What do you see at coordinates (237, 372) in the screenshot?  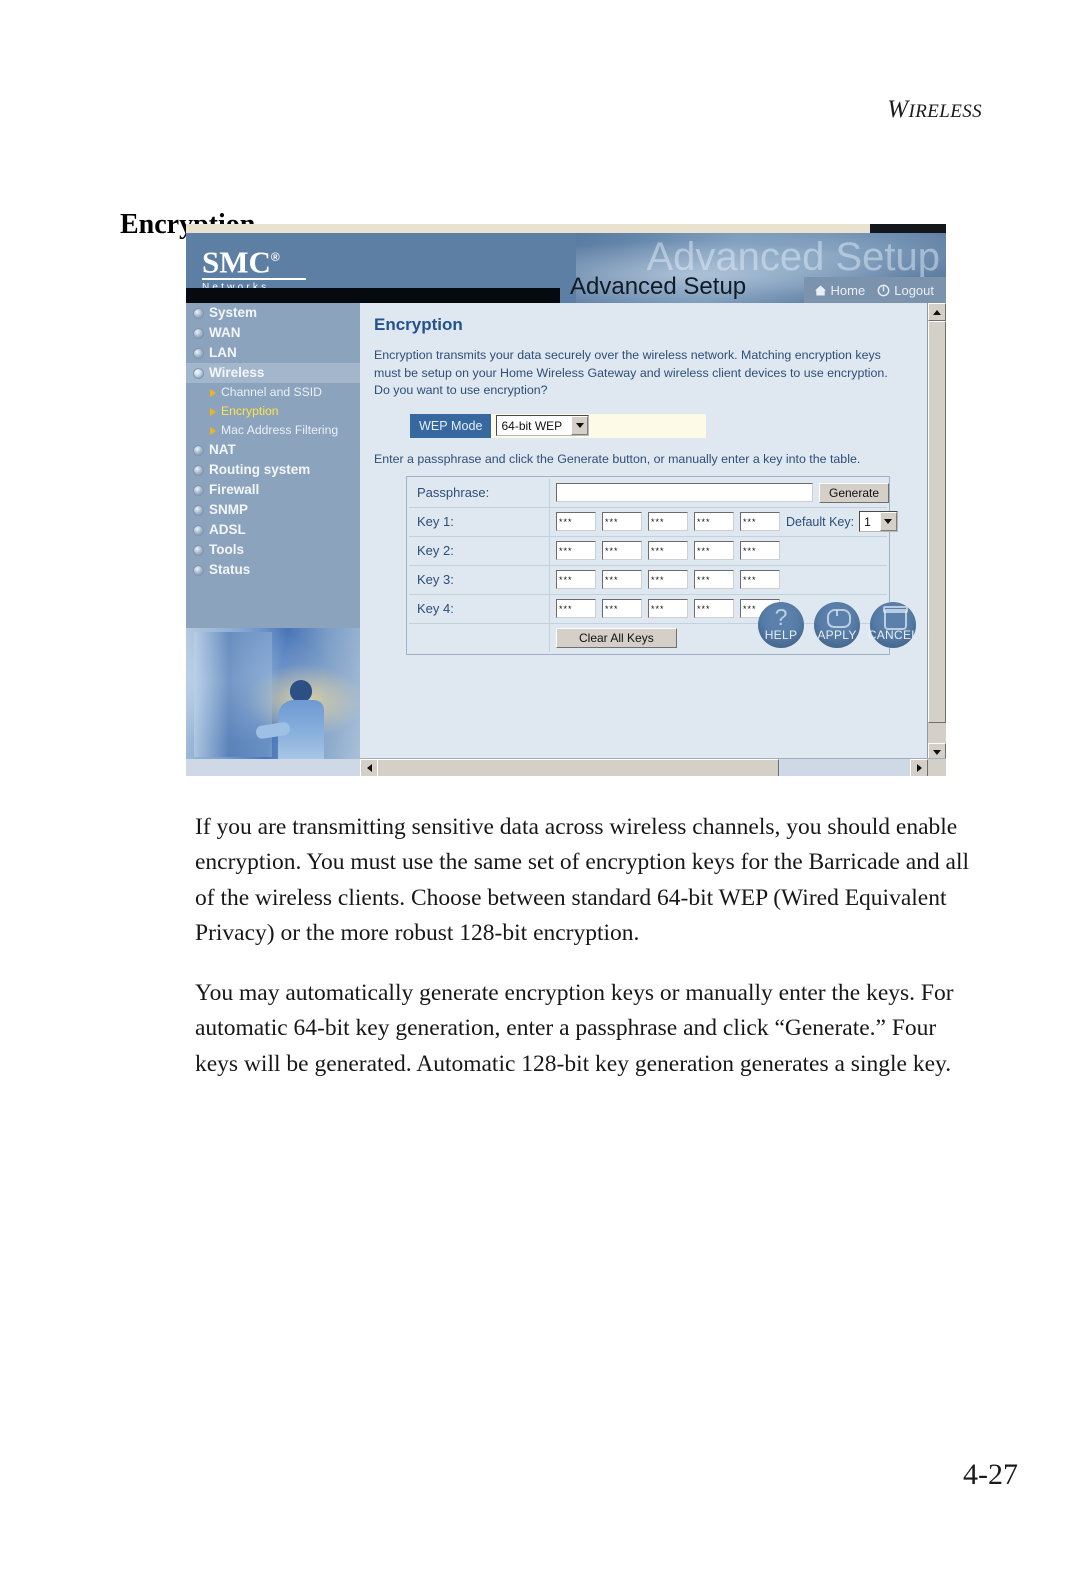 I see `sidebar-item-label: Wireless` at bounding box center [237, 372].